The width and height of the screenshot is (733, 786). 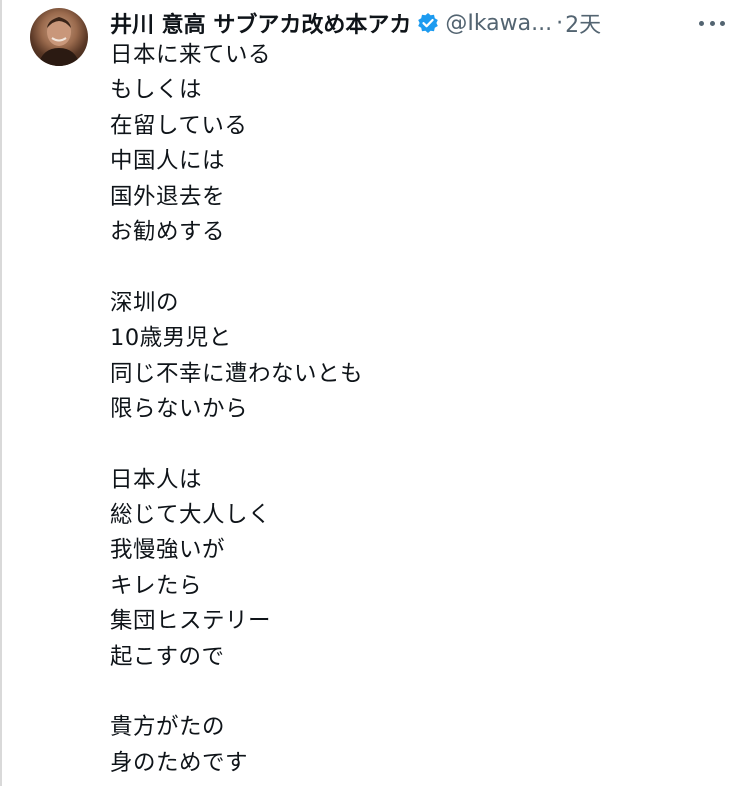 I want to click on tweet-line: もしくは, so click(x=156, y=90).